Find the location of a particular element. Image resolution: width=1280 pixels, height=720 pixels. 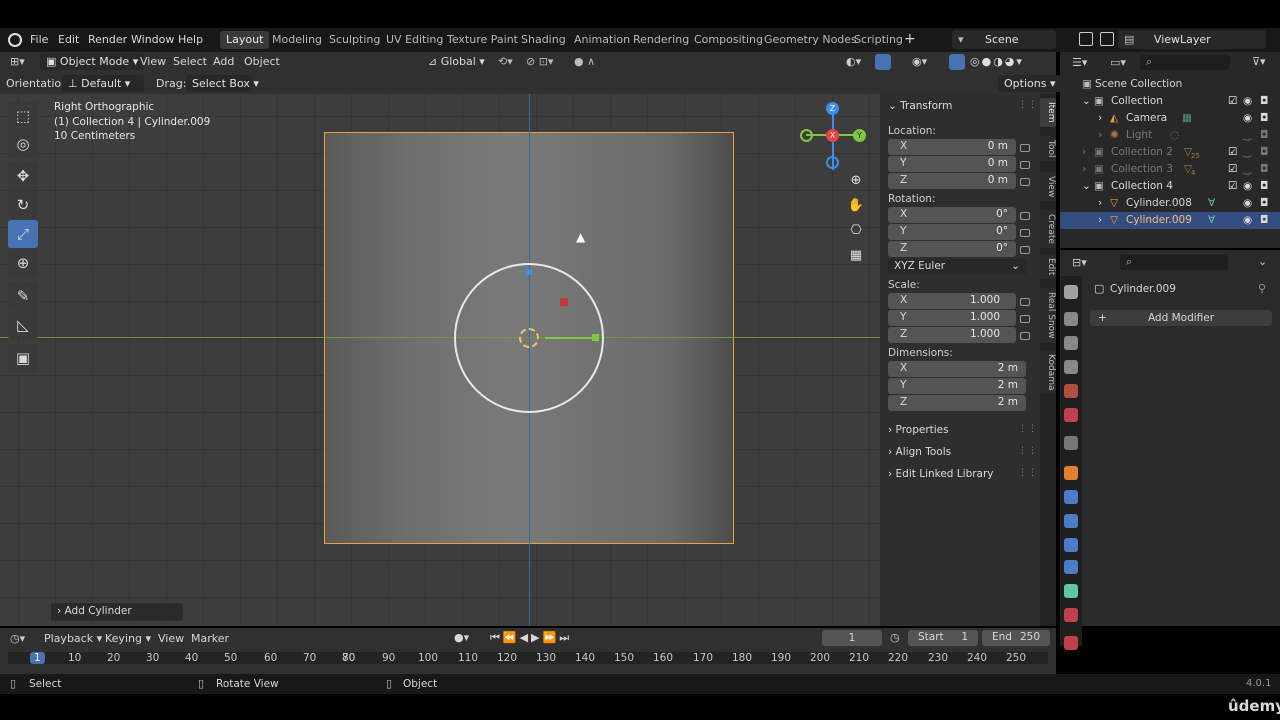

drag-handle-icon: ⋮⋮ is located at coordinates (1028, 429).